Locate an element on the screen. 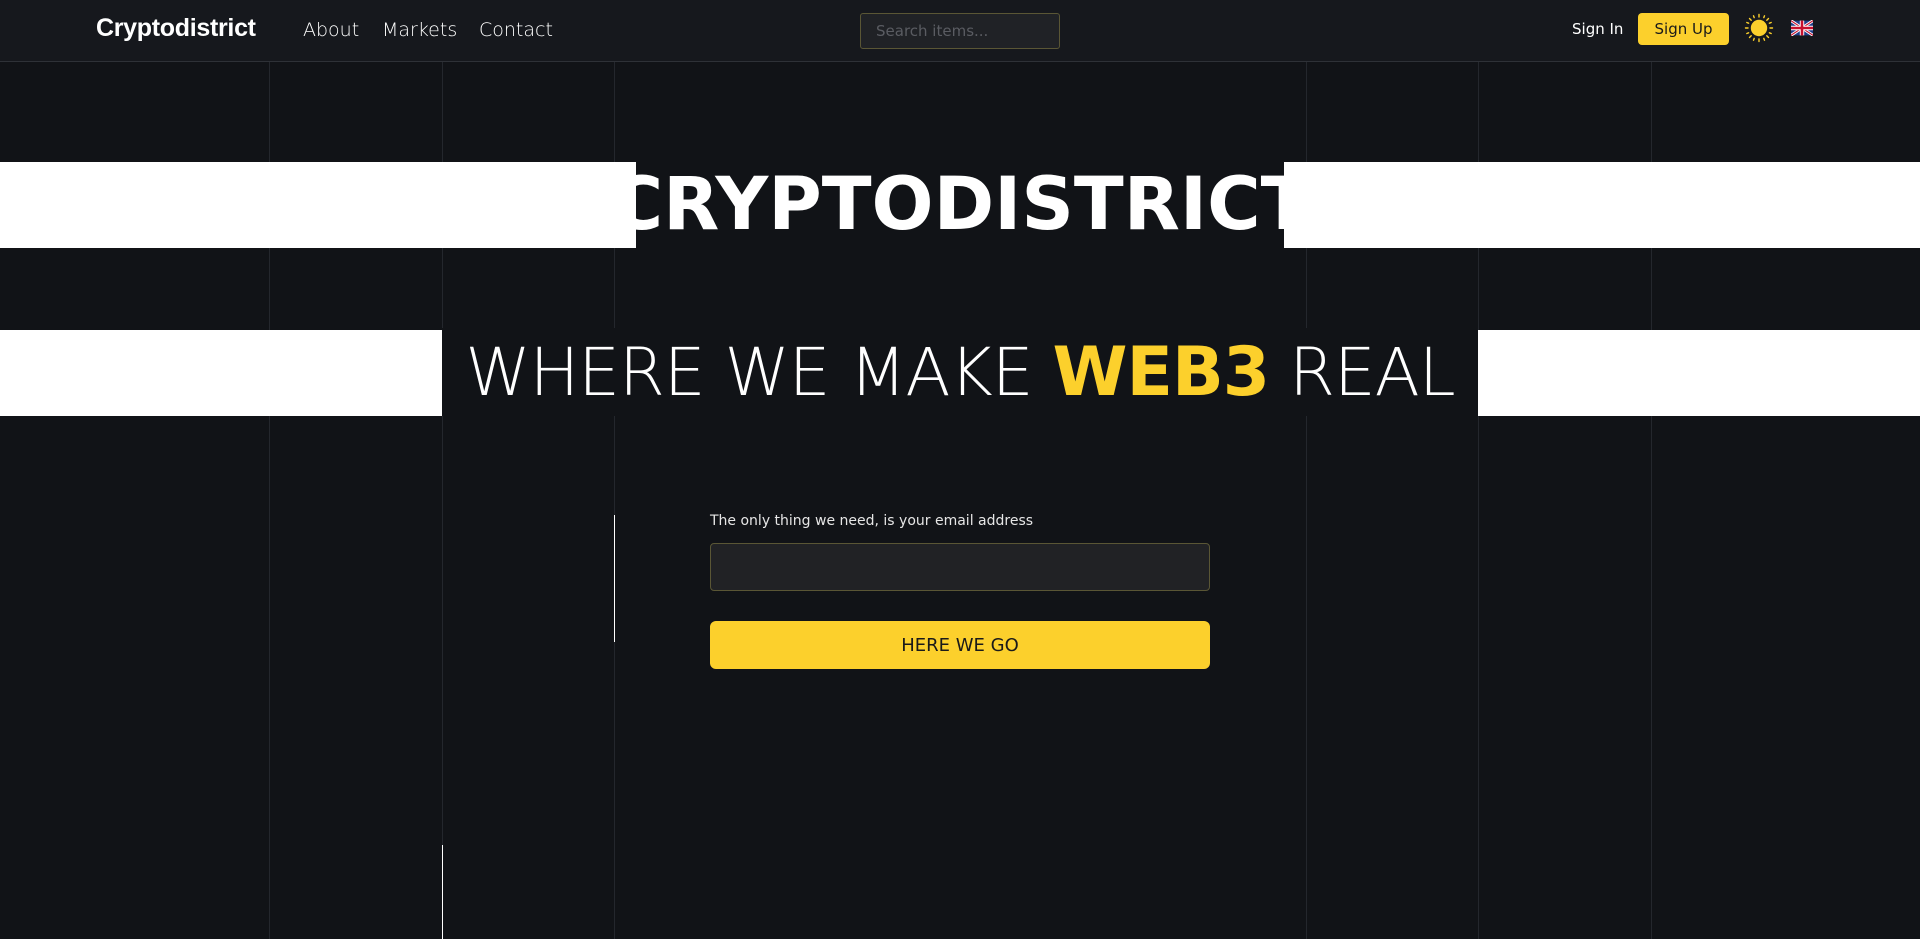 This screenshot has width=1920, height=939. hero-tagline: WHERE WE MAKE WEB3 REAL is located at coordinates (960, 372).